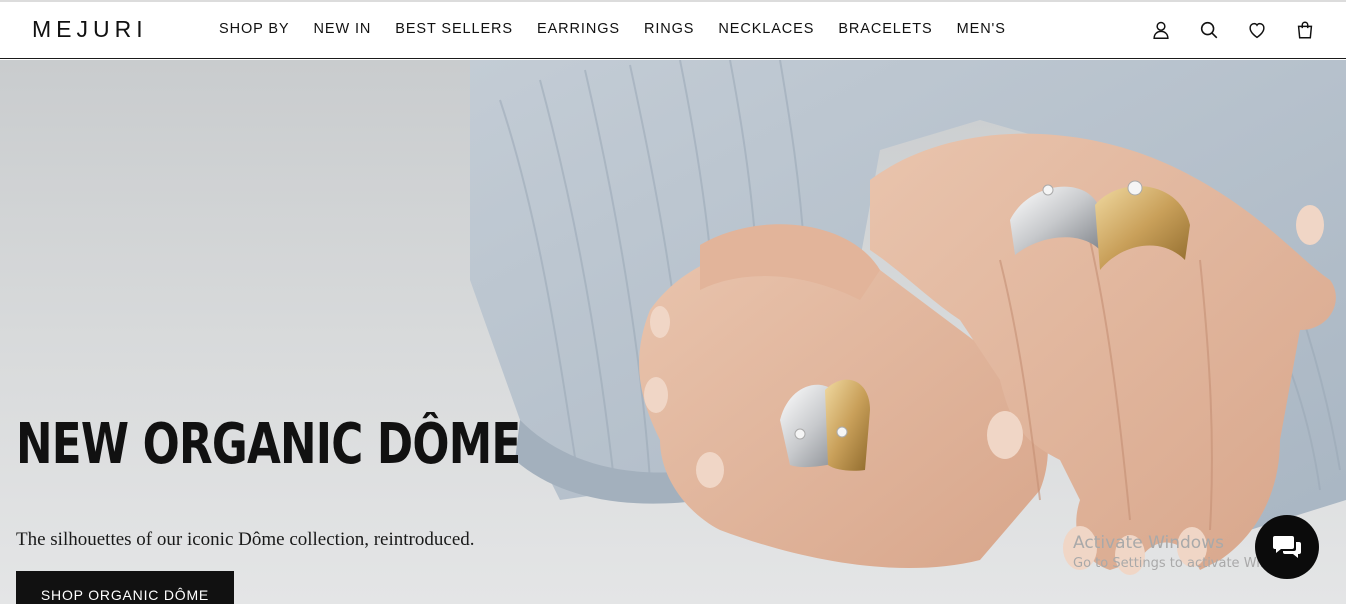  I want to click on hero-title: NEW ORGANIC DÔME, so click(268, 444).